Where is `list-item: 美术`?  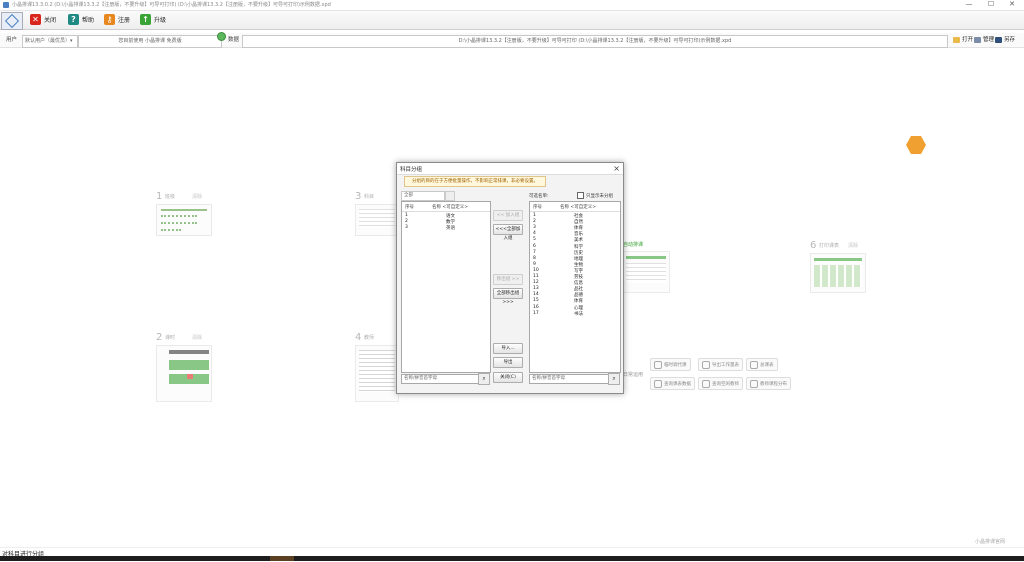
list-item: 美术 is located at coordinates (578, 240).